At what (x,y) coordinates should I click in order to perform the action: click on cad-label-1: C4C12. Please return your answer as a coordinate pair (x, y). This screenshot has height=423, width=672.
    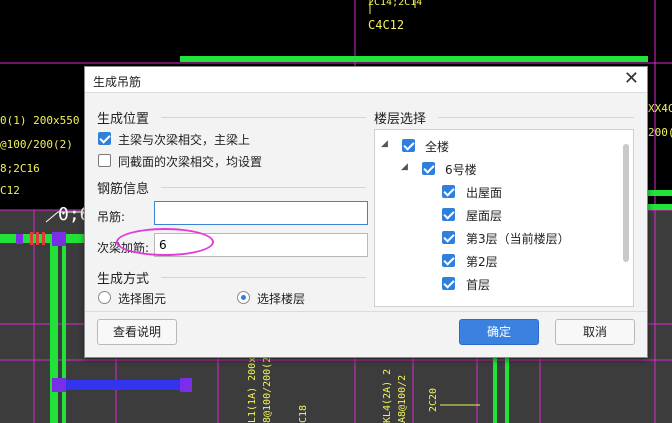
    Looking at the image, I should click on (386, 25).